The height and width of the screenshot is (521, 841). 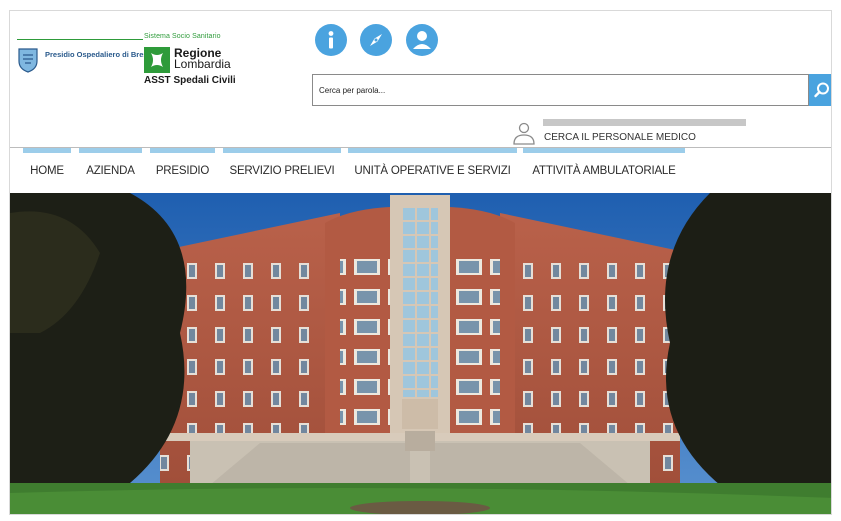 What do you see at coordinates (28, 60) in the screenshot?
I see `brescia-emblem-icon` at bounding box center [28, 60].